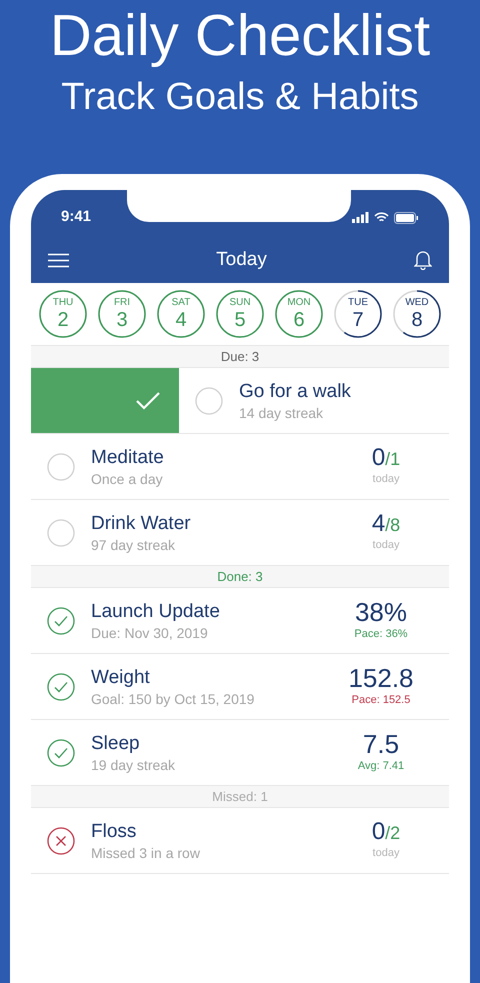 Image resolution: width=480 pixels, height=983 pixels. I want to click on day-button: SUN 5, so click(240, 314).